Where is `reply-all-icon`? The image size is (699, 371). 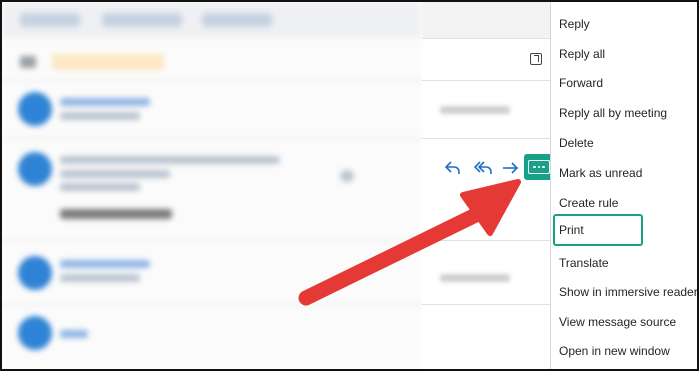 reply-all-icon is located at coordinates (483, 168).